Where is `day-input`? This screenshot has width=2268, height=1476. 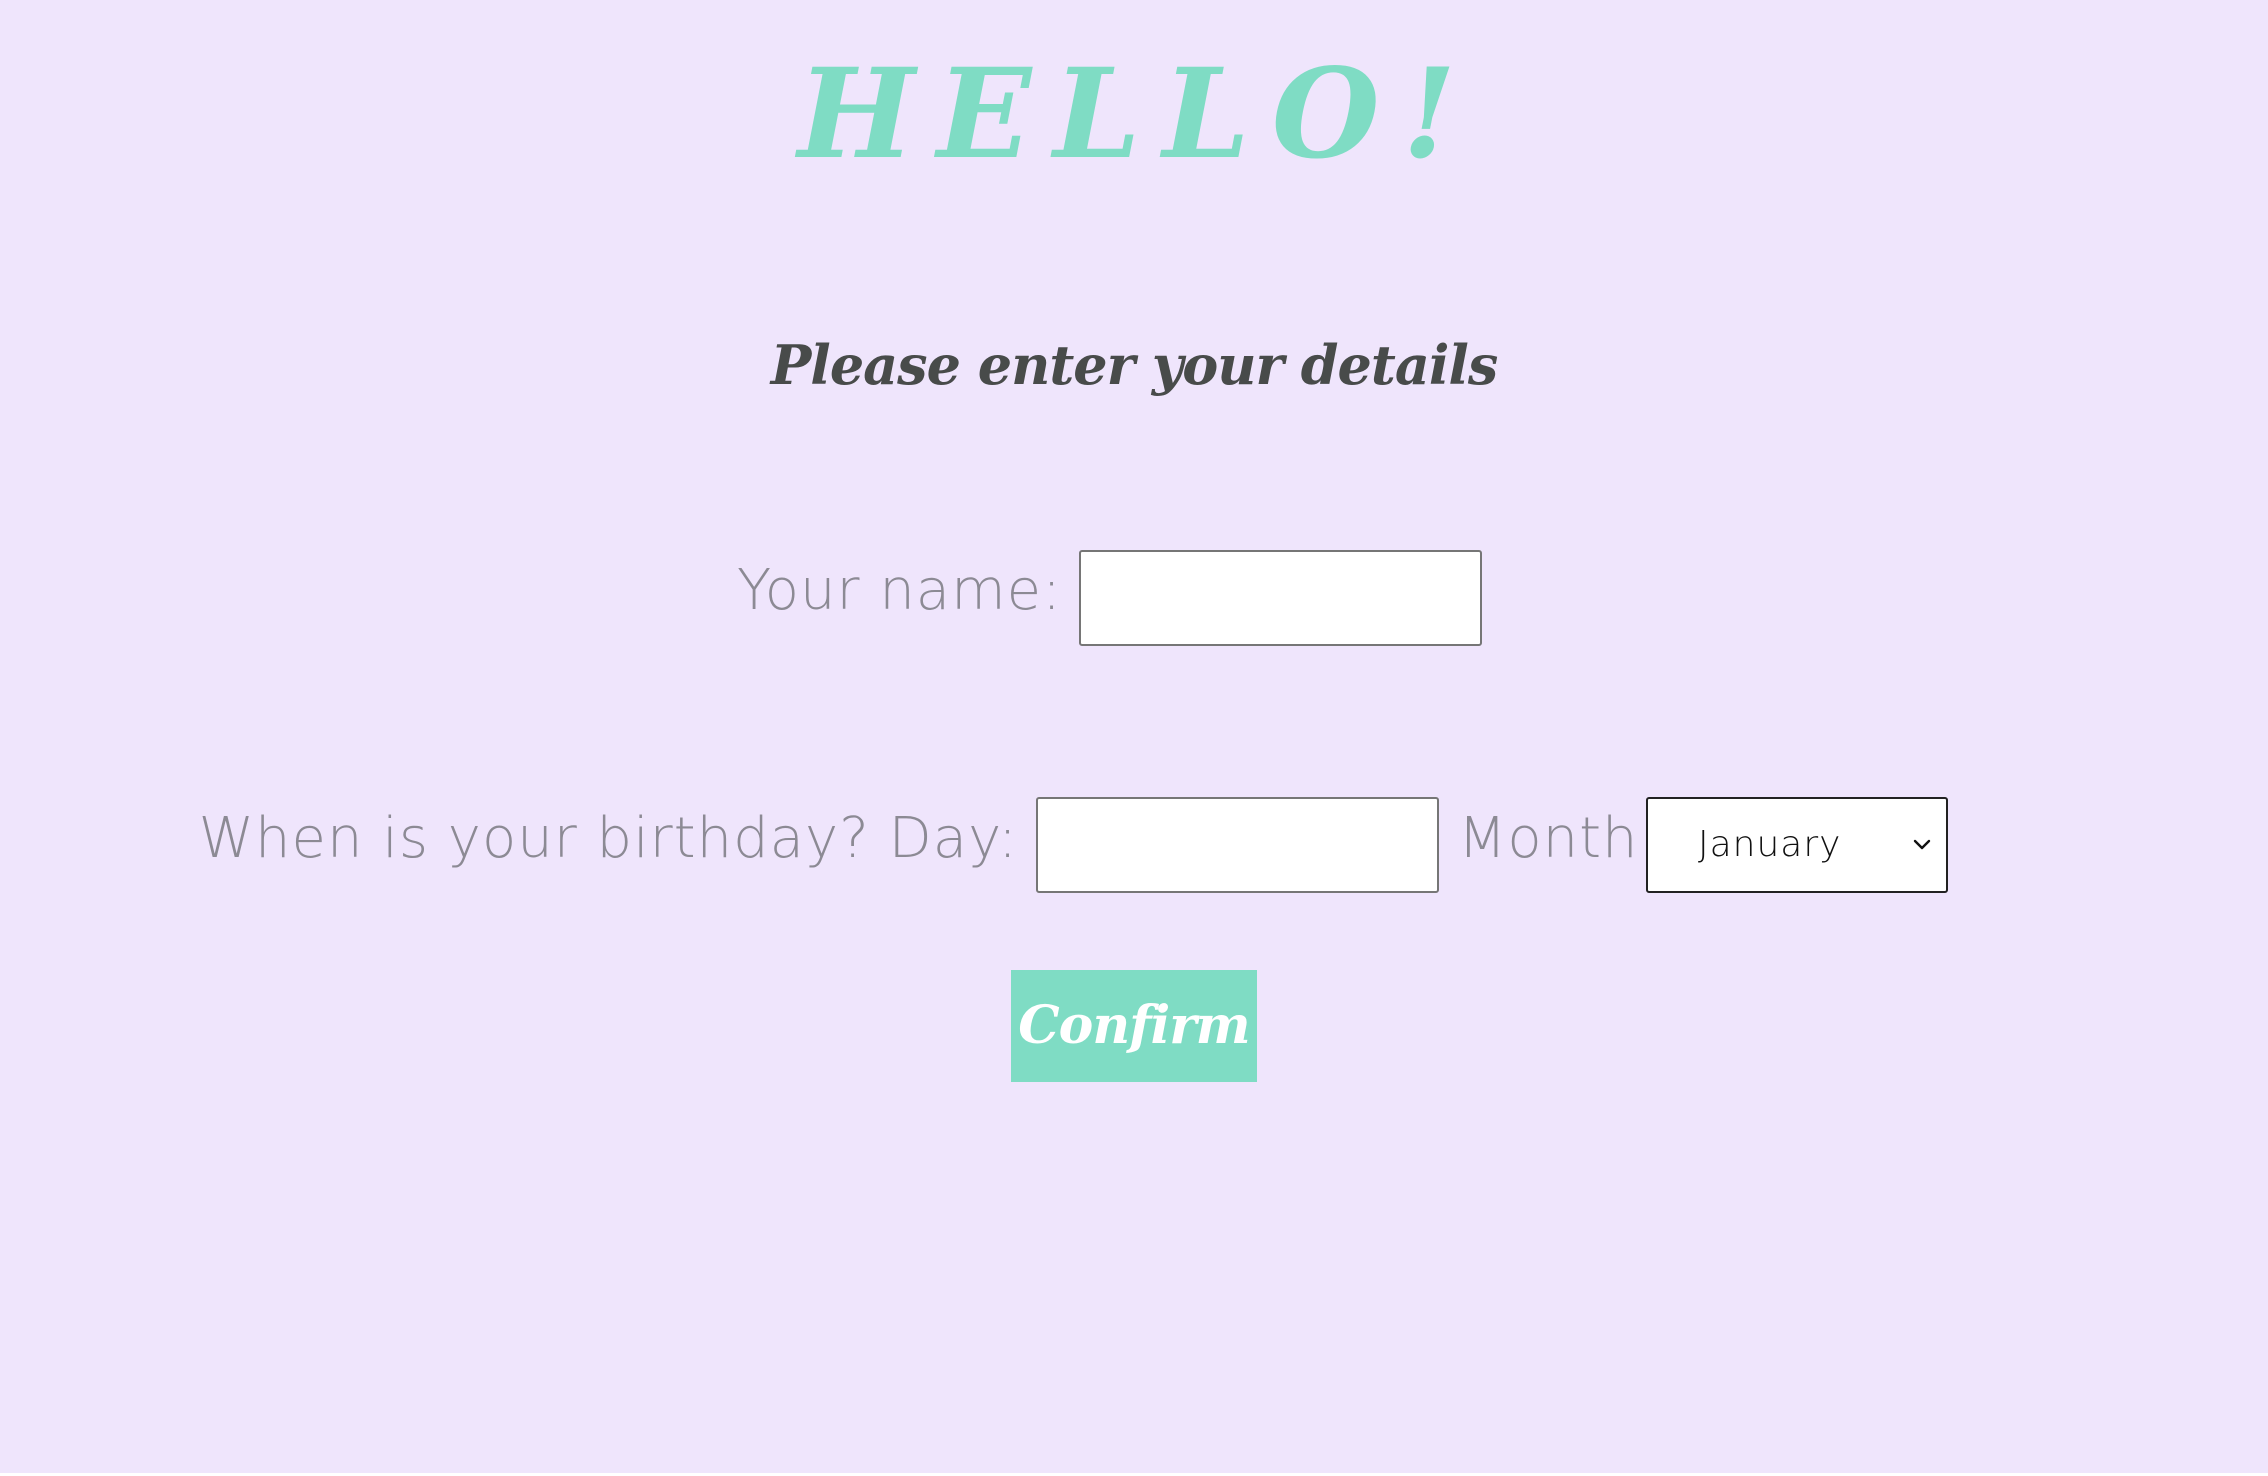
day-input is located at coordinates (1237, 845).